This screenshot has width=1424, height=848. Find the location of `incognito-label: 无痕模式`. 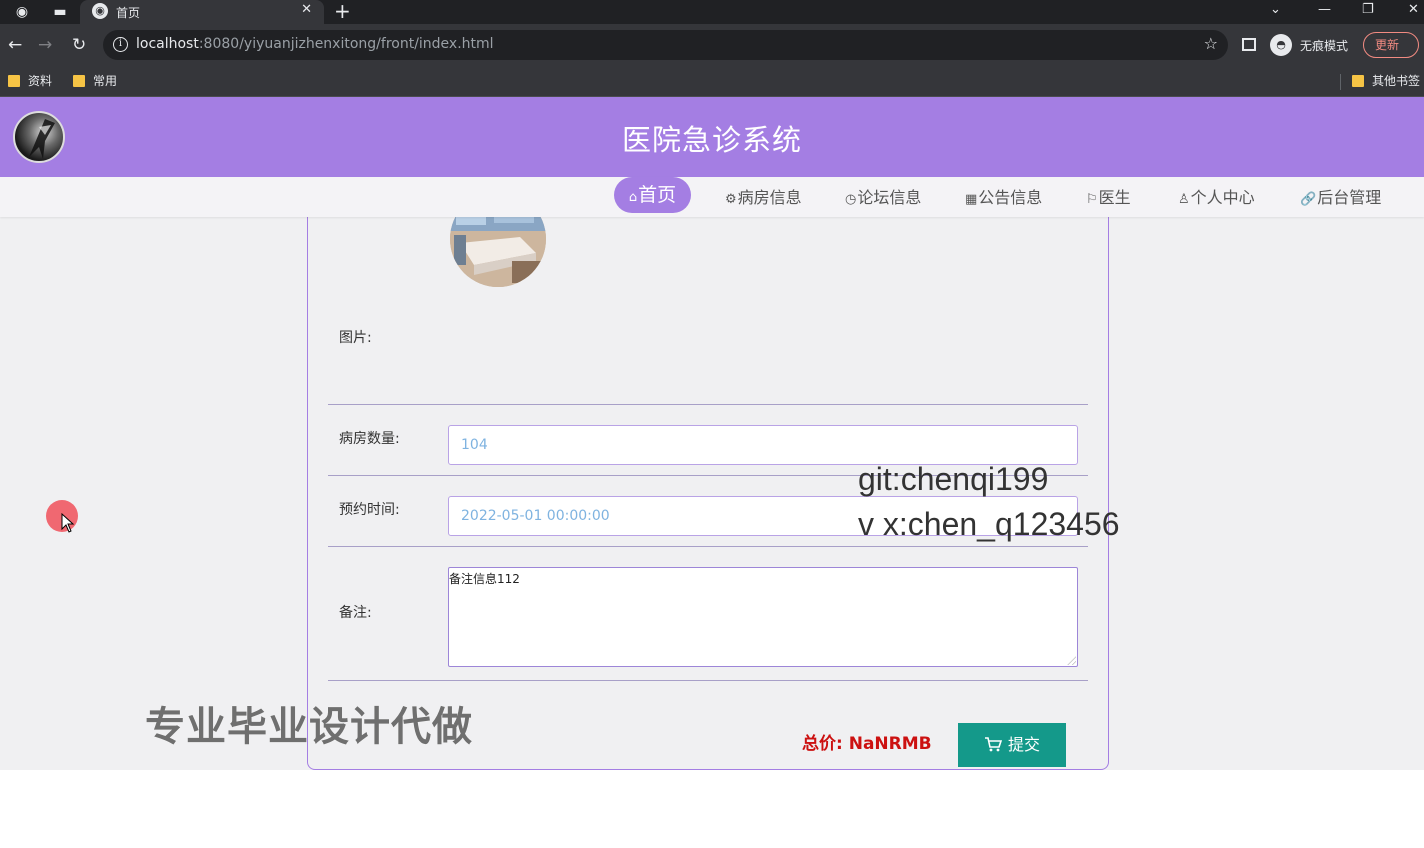

incognito-label: 无痕模式 is located at coordinates (1324, 46).